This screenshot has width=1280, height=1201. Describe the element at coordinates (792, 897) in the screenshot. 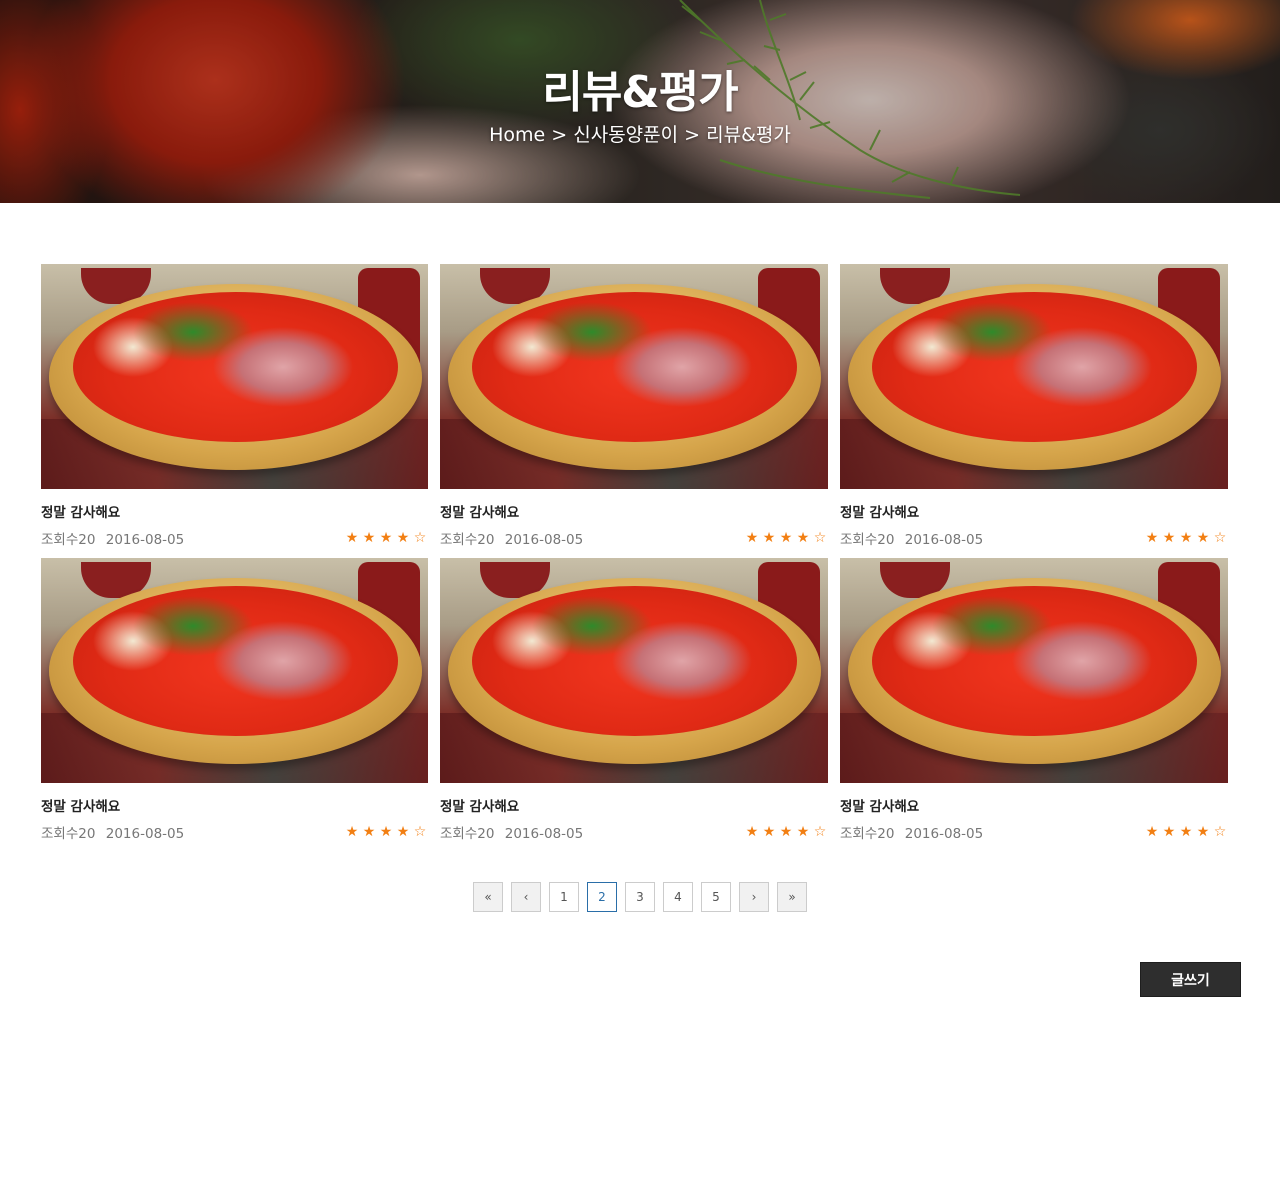

I see `last-page-button: »` at that location.